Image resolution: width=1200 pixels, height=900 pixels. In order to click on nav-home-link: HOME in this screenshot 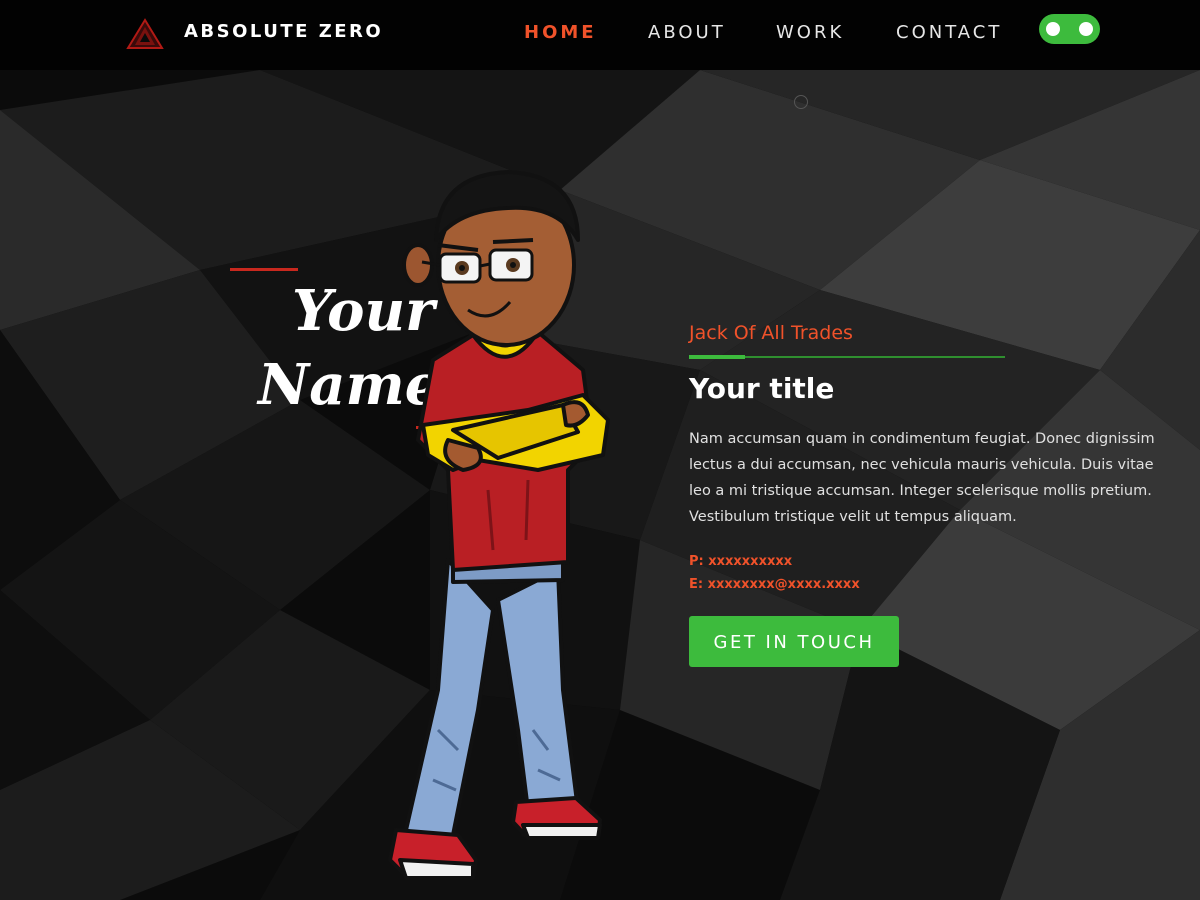, I will do `click(560, 32)`.